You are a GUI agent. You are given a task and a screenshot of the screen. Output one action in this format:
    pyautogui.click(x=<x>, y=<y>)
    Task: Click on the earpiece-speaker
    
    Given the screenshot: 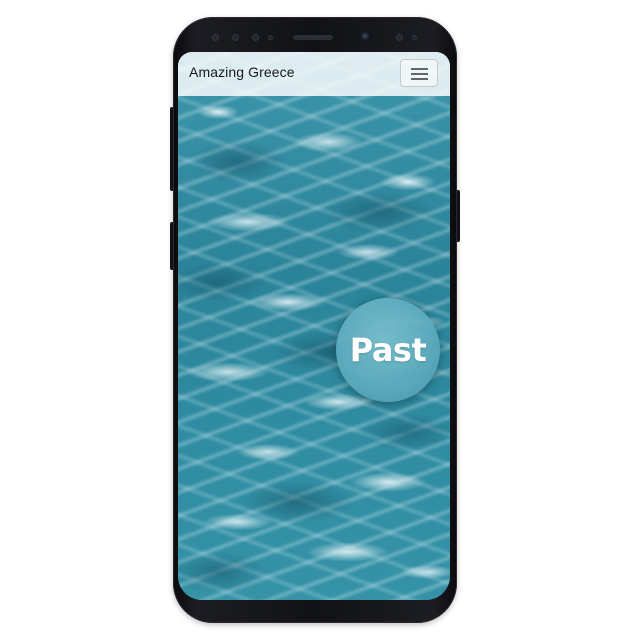 What is the action you would take?
    pyautogui.click(x=313, y=37)
    